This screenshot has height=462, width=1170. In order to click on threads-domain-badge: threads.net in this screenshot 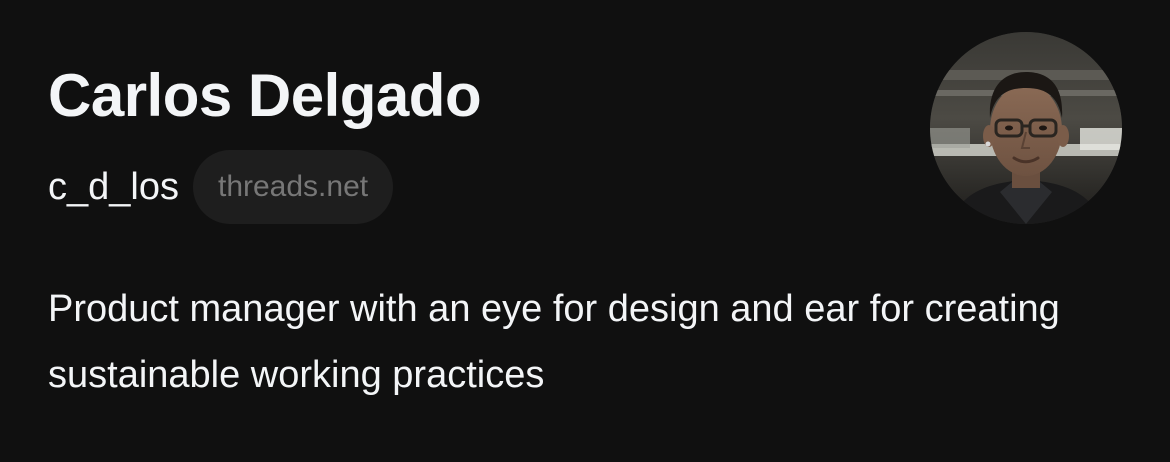, I will do `click(293, 187)`.